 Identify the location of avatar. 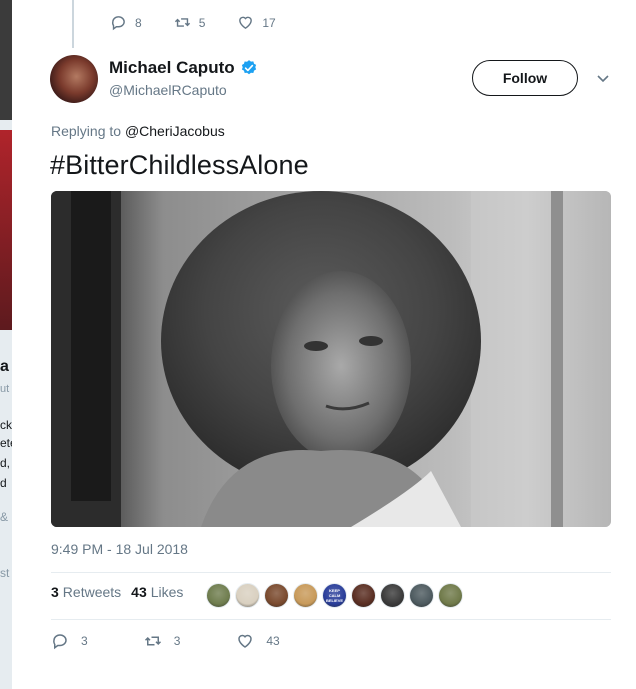
(74, 79).